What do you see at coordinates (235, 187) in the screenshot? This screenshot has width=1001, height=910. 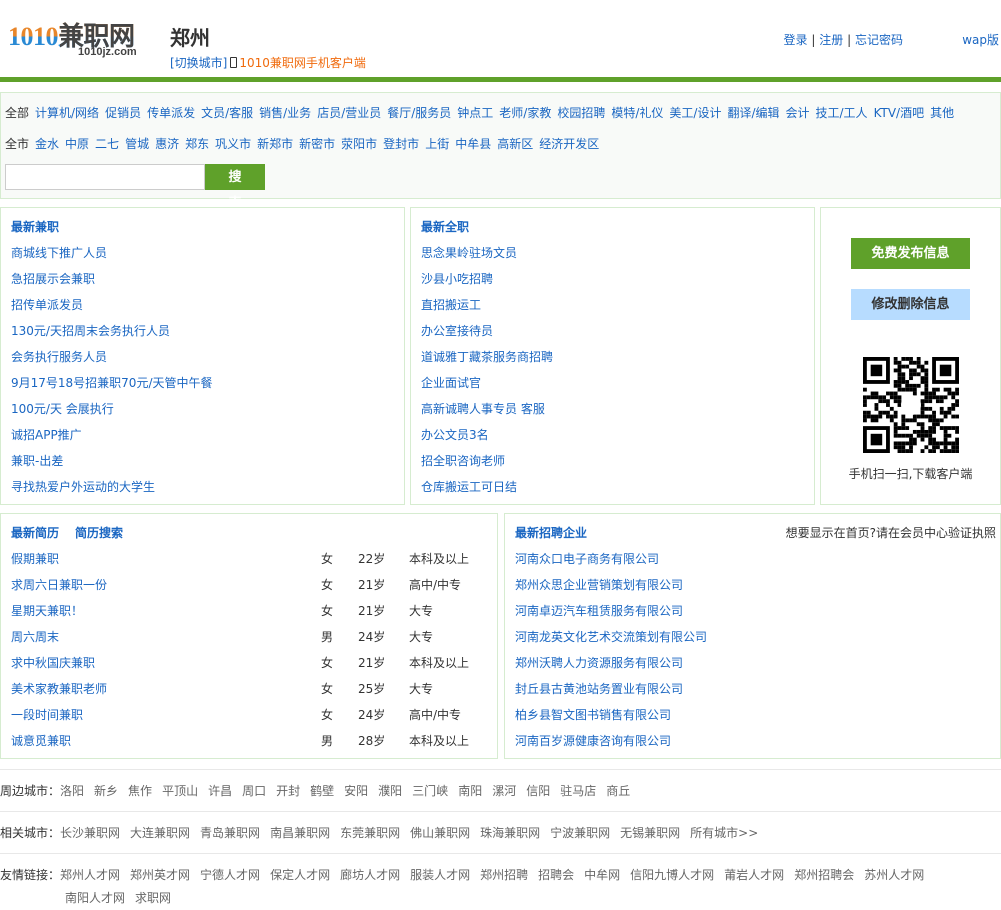 I see `search-button: 搜 索` at bounding box center [235, 187].